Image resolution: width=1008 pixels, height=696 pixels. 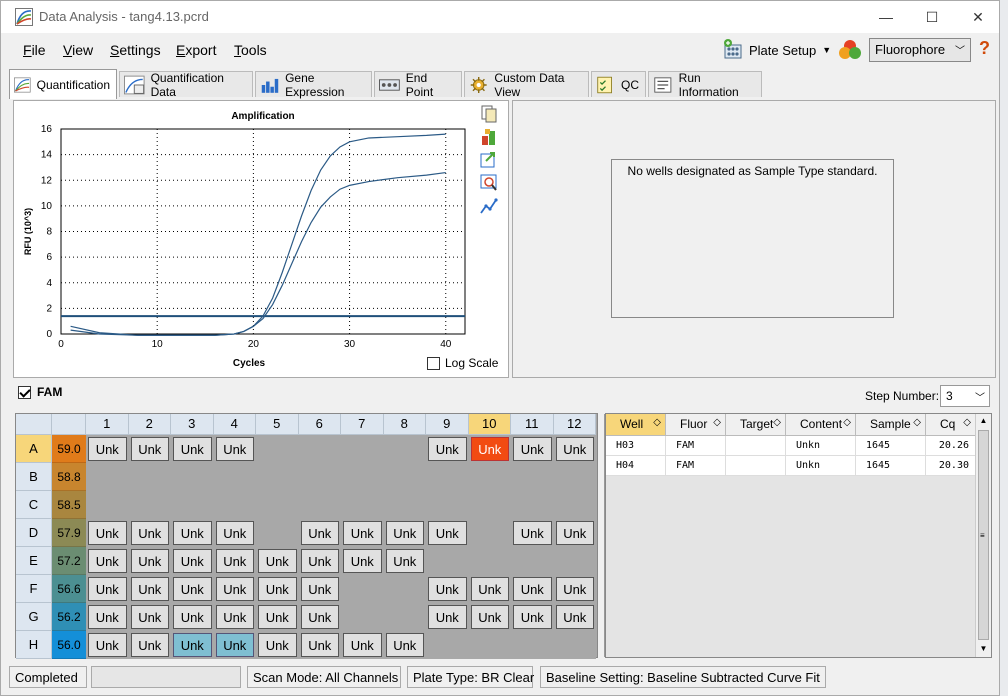 I want to click on well-H12, so click(x=574, y=645).